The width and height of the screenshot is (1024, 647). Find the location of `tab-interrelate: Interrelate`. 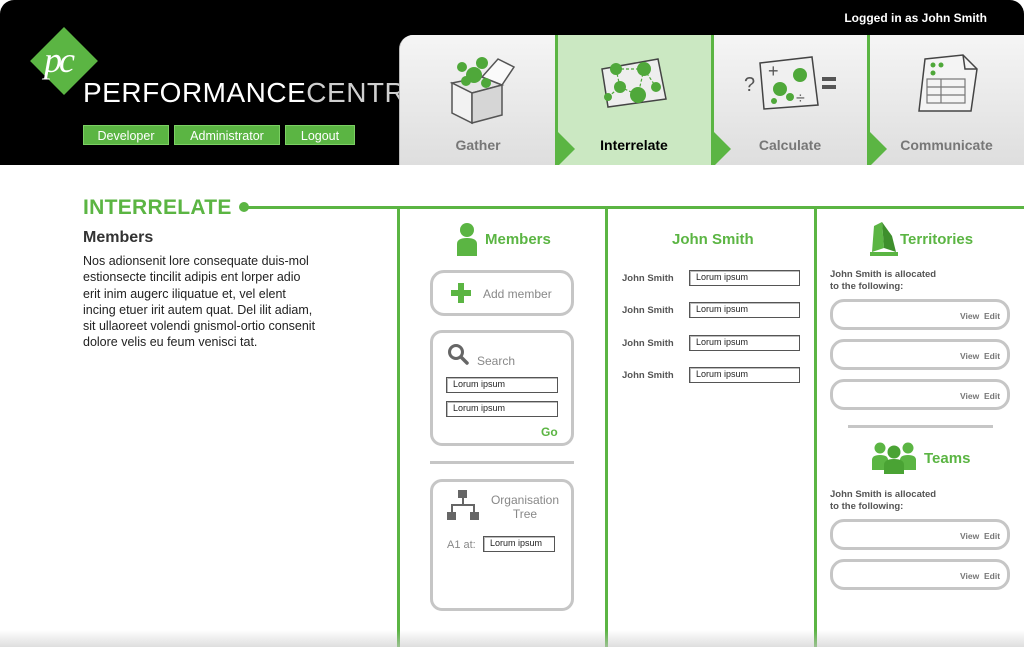

tab-interrelate: Interrelate is located at coordinates (634, 100).